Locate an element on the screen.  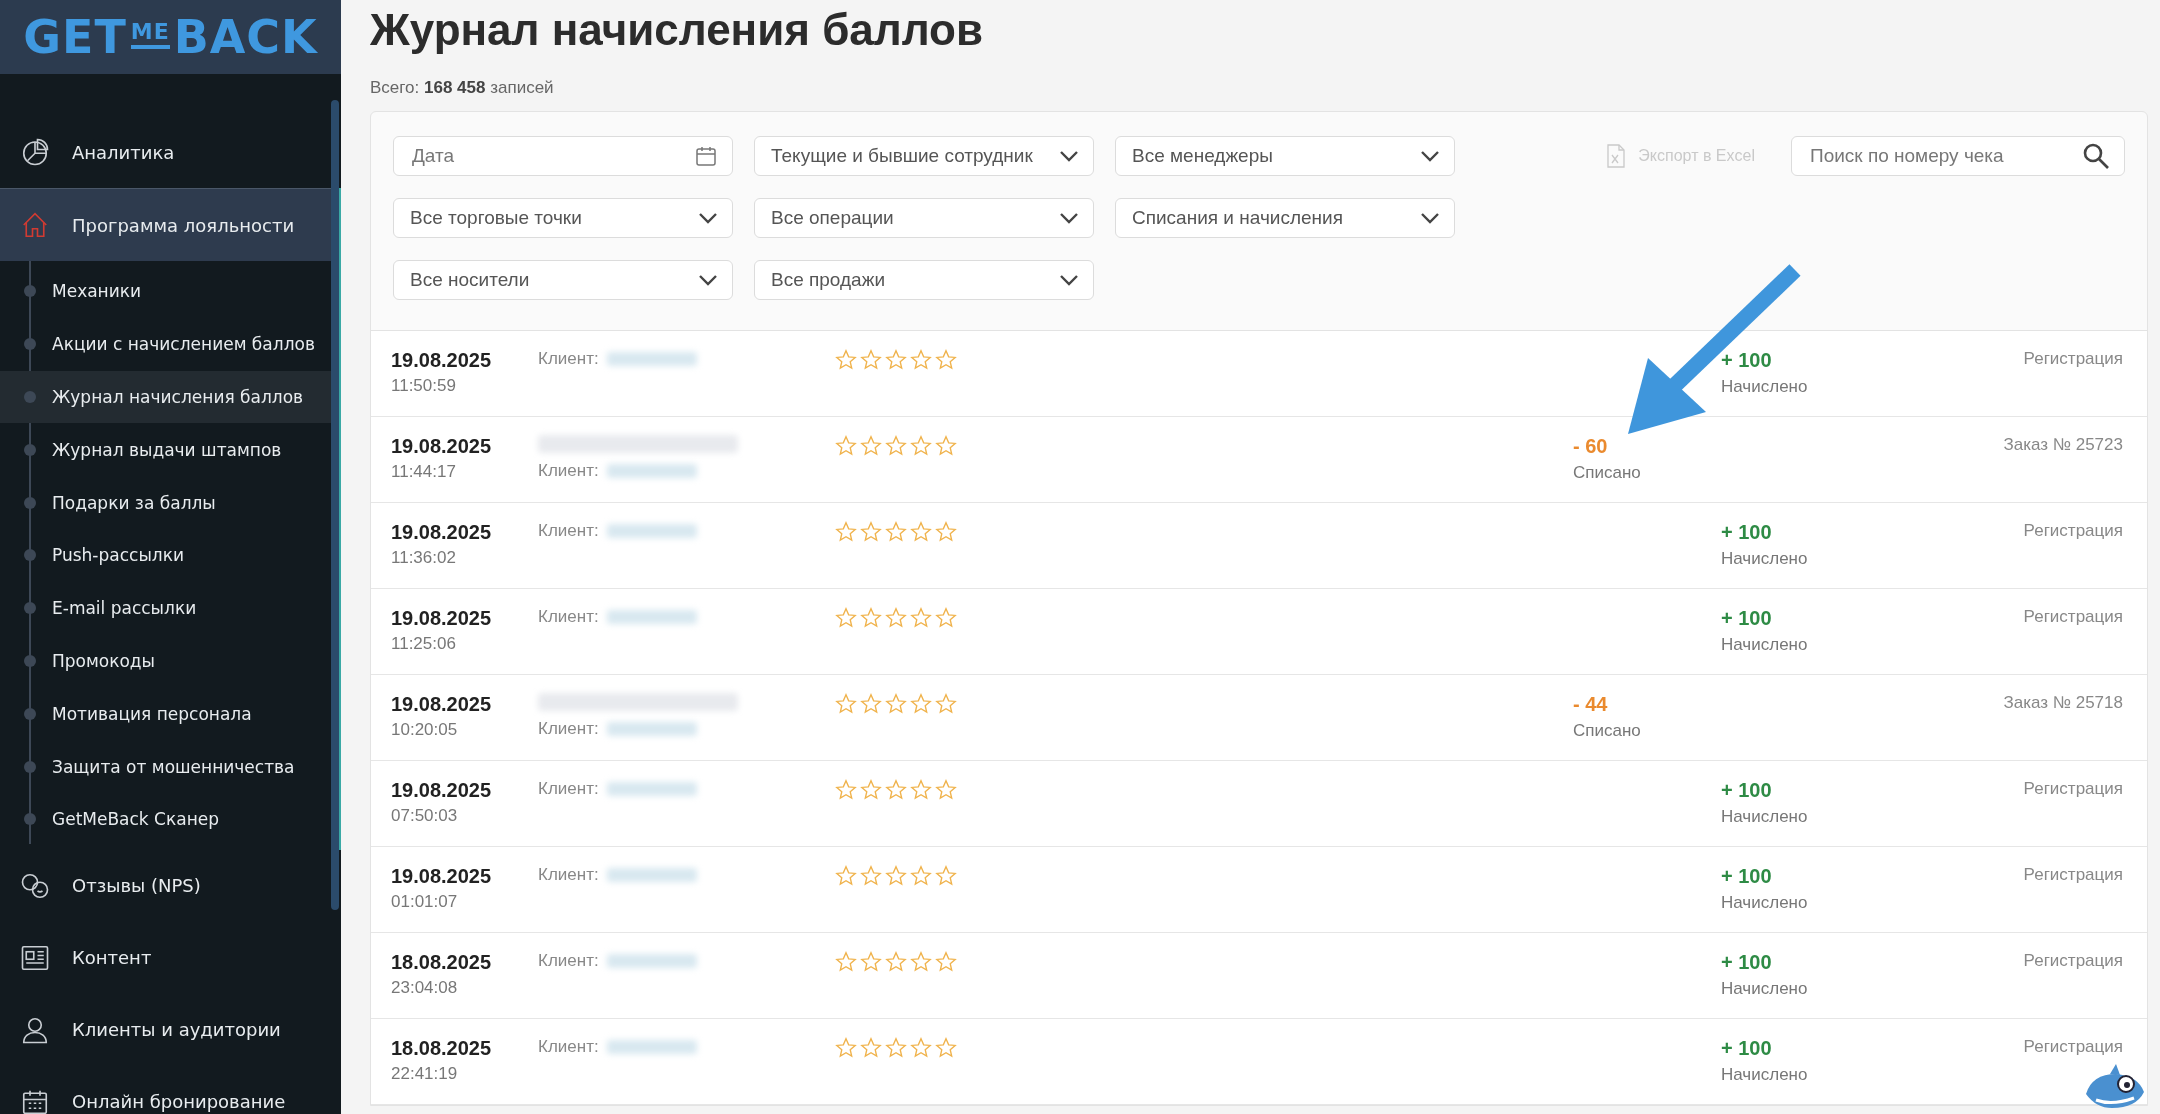
filter-dropdown: Все носители is located at coordinates (563, 280).